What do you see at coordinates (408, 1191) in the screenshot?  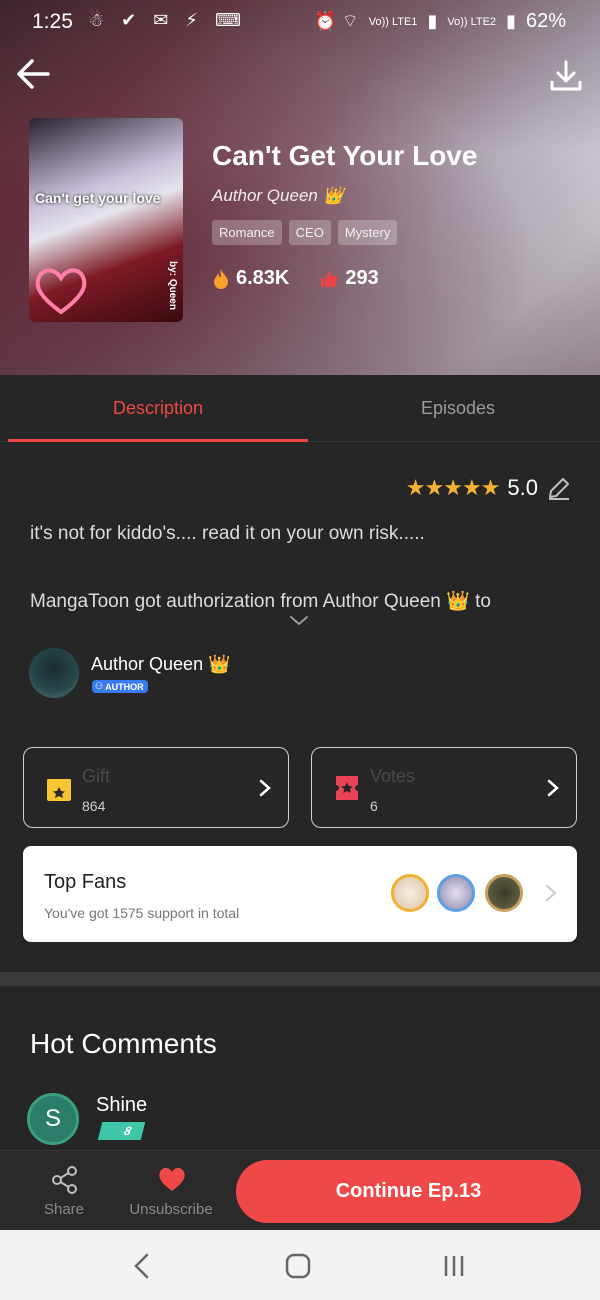 I see `continue-reading-button: Continue Ep.13` at bounding box center [408, 1191].